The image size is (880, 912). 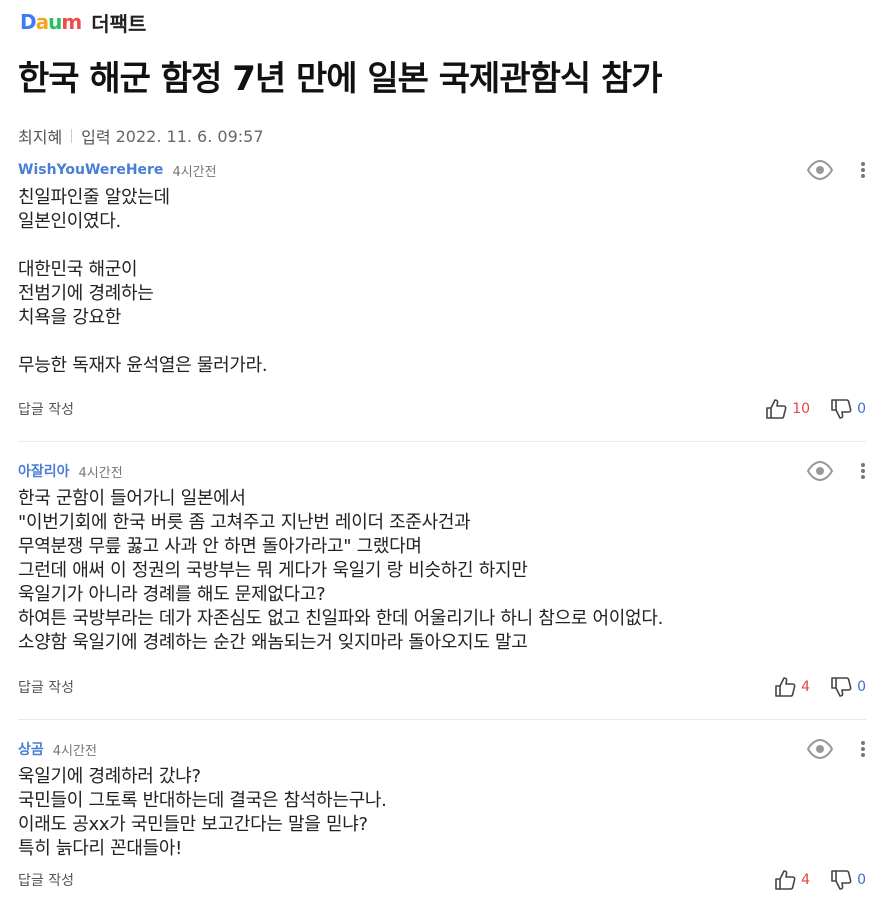 I want to click on daum-logo: Daum, so click(x=51, y=22).